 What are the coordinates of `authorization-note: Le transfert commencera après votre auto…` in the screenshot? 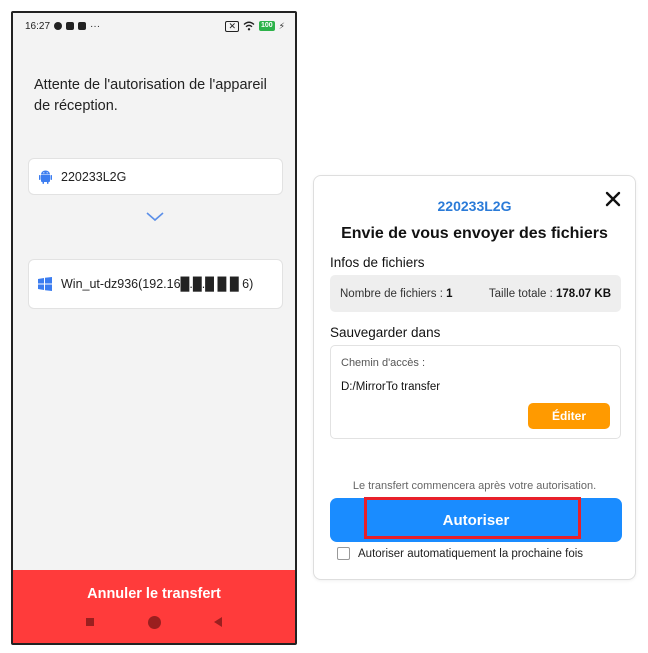 It's located at (474, 486).